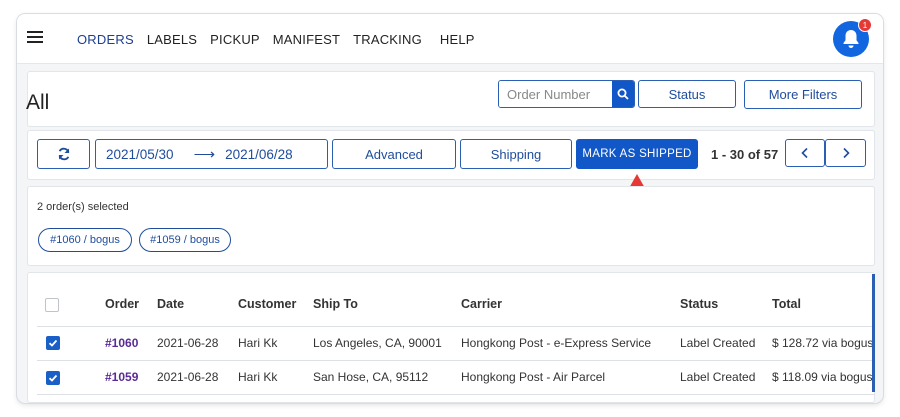 Image resolution: width=900 pixels, height=417 pixels. Describe the element at coordinates (394, 154) in the screenshot. I see `advanced-button: Advanced` at that location.